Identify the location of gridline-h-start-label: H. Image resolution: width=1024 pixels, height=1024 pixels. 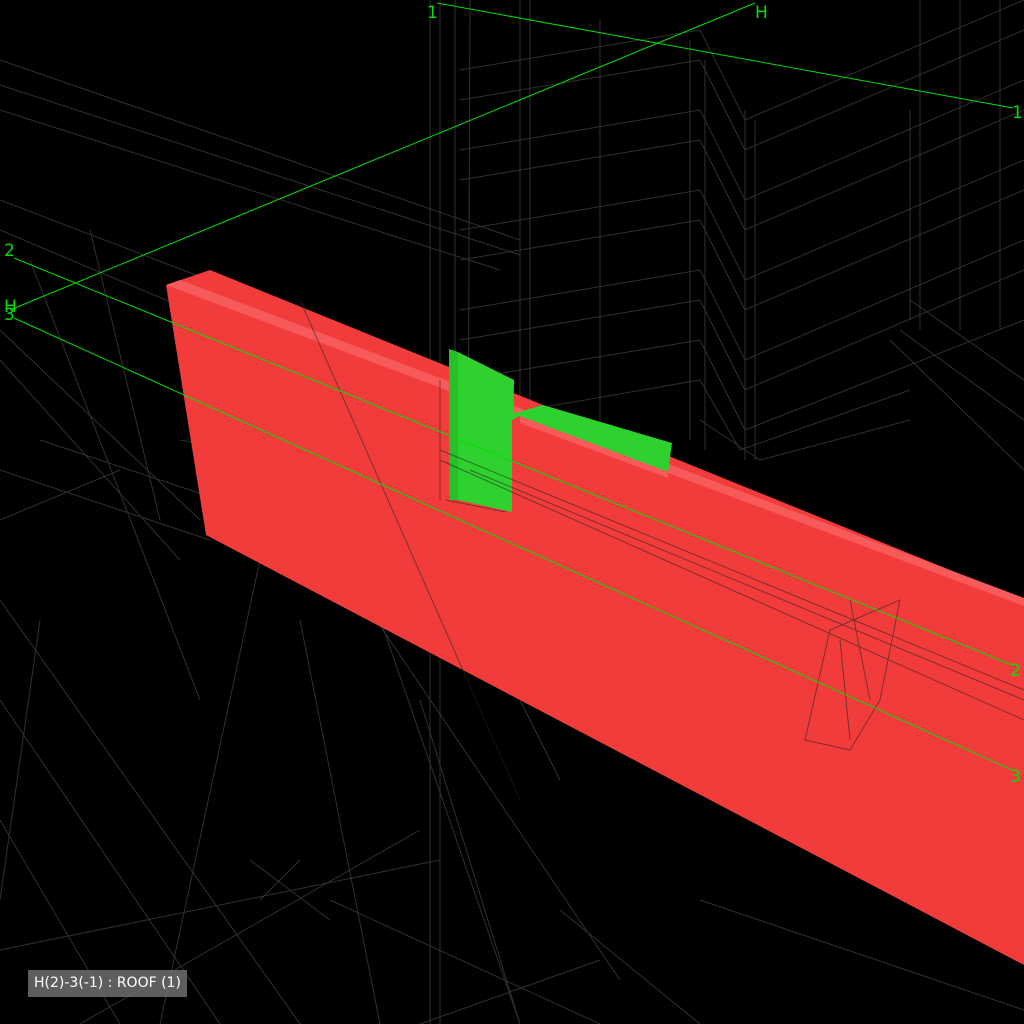
(761, 13).